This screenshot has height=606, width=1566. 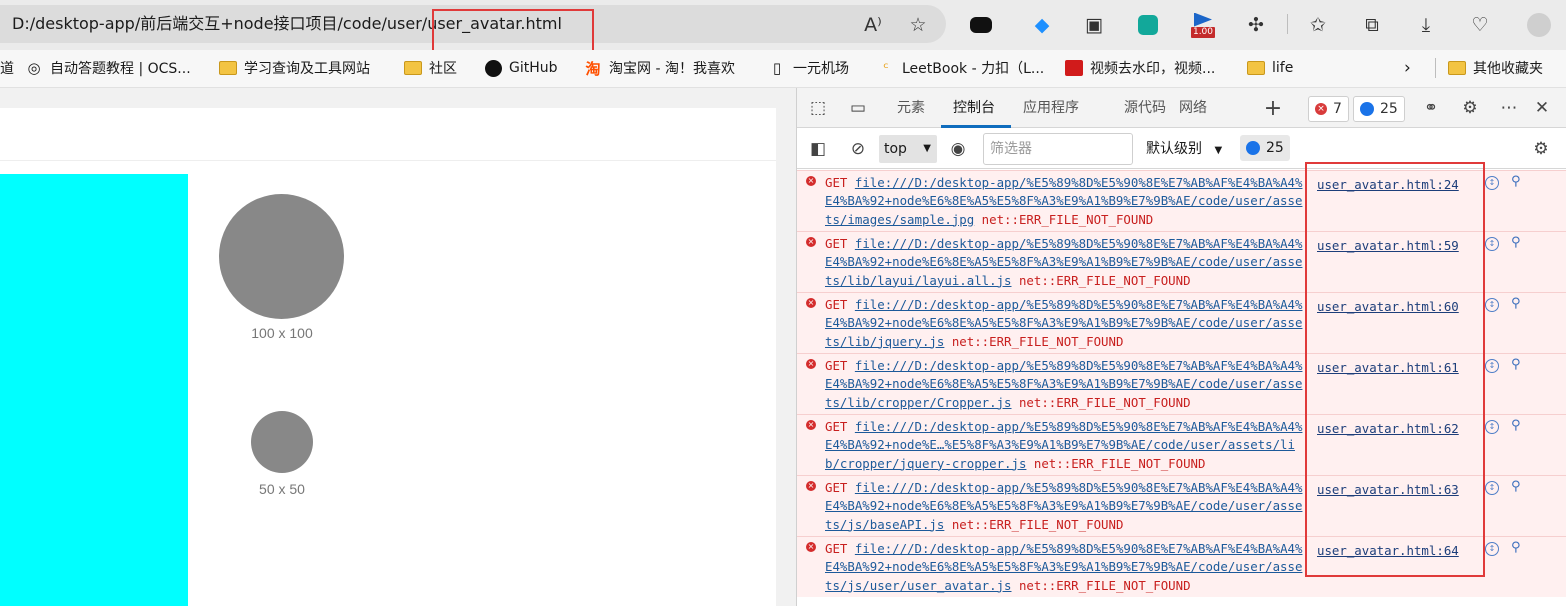 I want to click on extension-speed-icon: 1.00, so click(x=1203, y=25).